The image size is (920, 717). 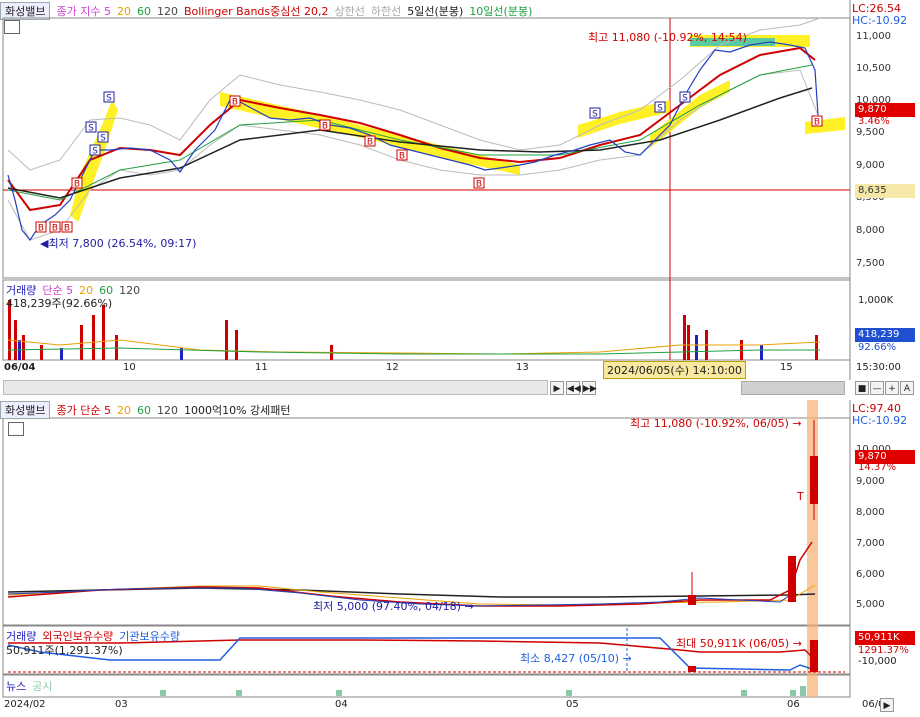 I want to click on bottom-high-annotation: 최고 11,080 (-10.92%, 06/05) →, so click(x=716, y=423).